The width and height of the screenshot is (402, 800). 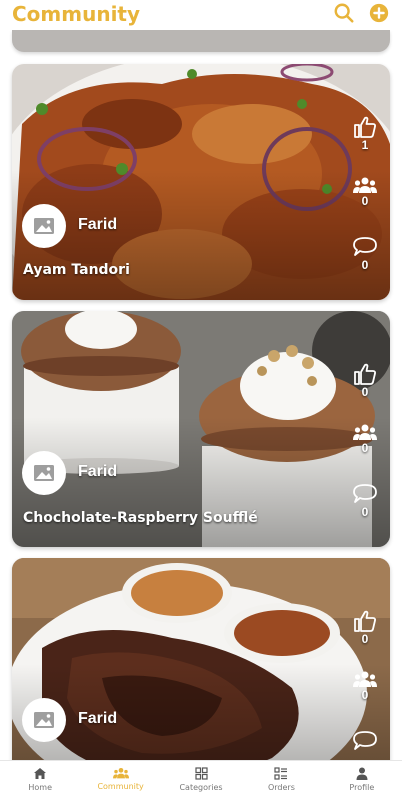 I want to click on tab-label: Categories, so click(x=201, y=787).